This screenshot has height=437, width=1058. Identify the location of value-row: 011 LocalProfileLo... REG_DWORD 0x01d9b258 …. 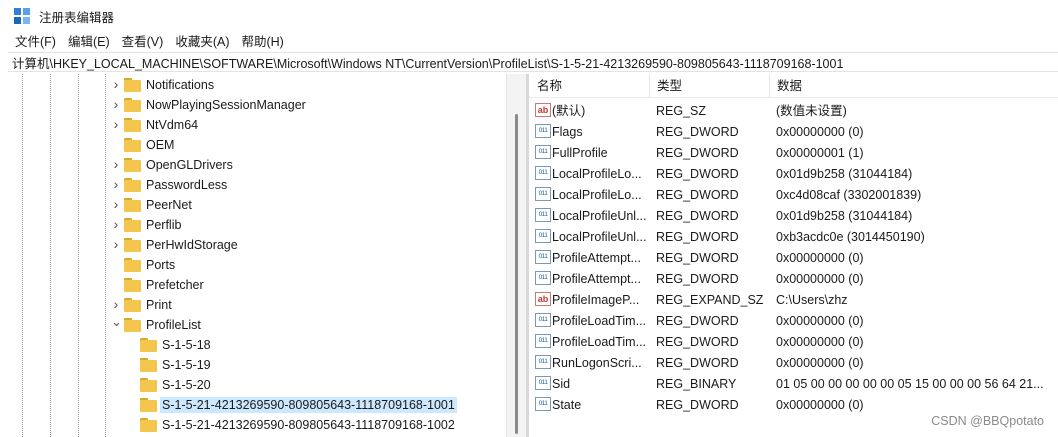
(793, 173).